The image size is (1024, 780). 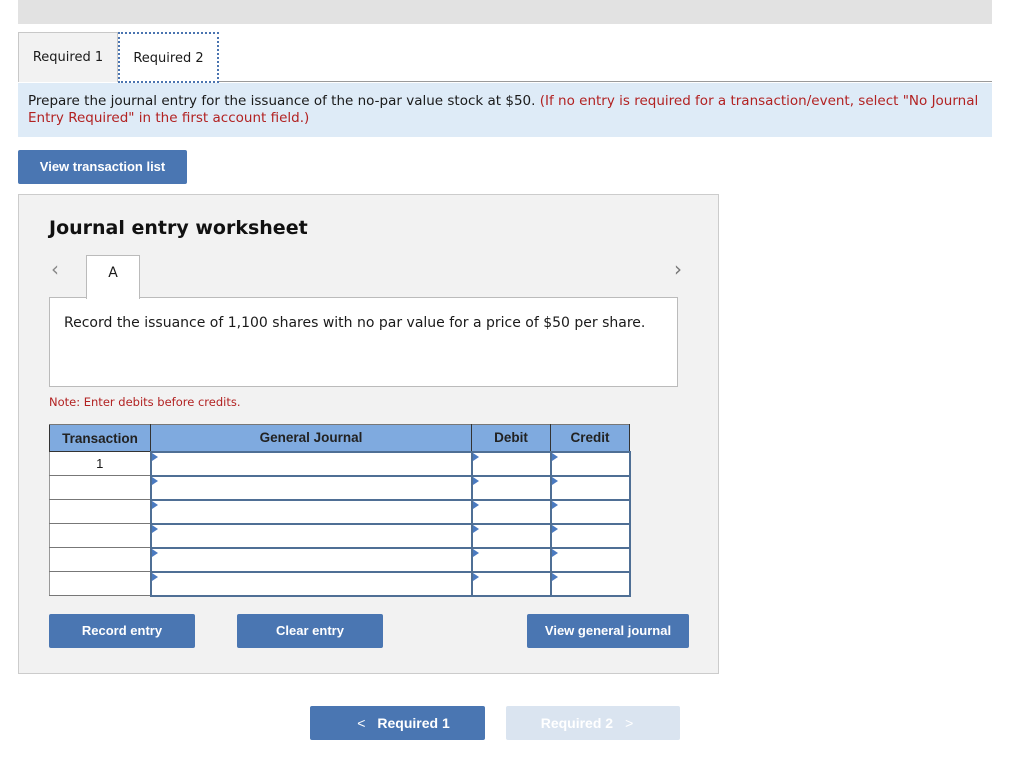 I want to click on view-transaction-list-button: View transaction list, so click(x=102, y=167).